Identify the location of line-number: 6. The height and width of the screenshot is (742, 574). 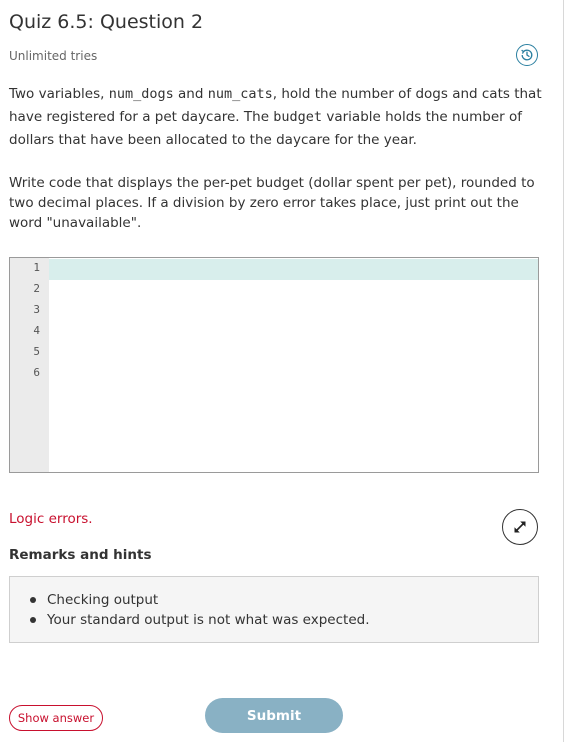
(36, 372).